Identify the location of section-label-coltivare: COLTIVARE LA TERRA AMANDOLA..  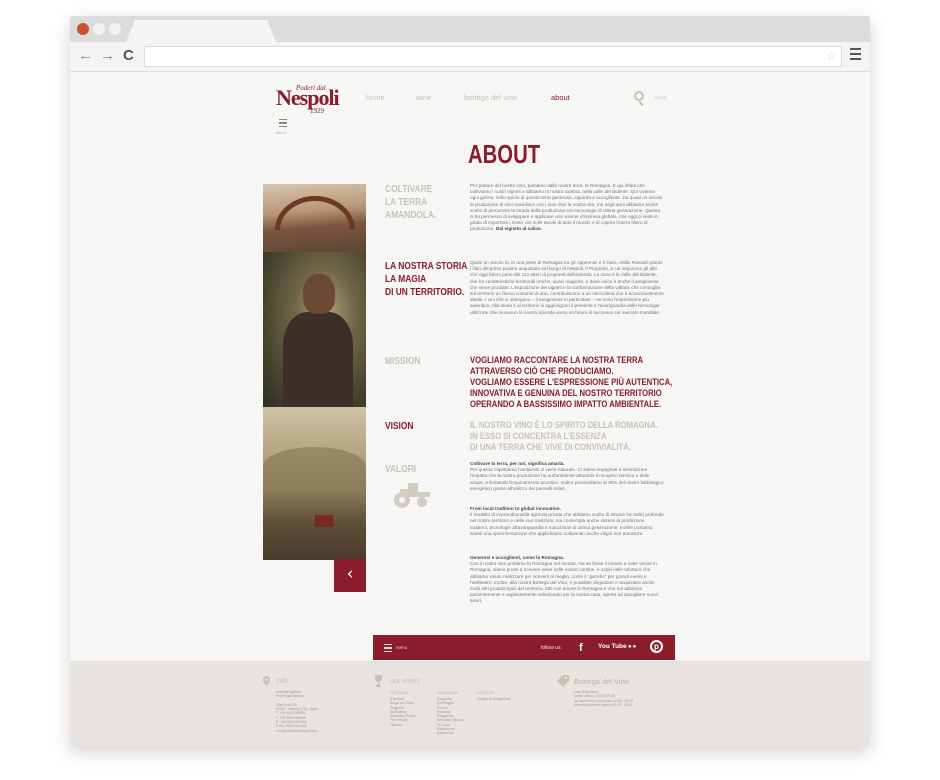
(411, 202).